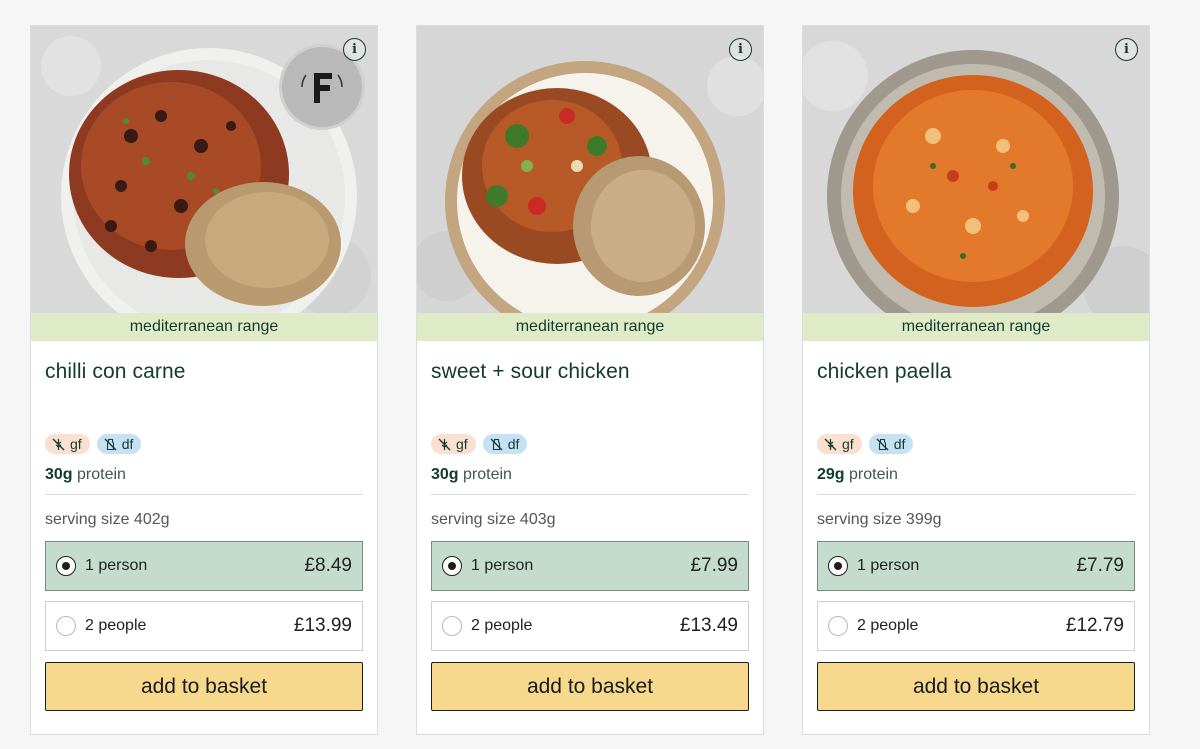 This screenshot has height=749, width=1200. I want to click on option-1-person: 1 person £8.49, so click(204, 566).